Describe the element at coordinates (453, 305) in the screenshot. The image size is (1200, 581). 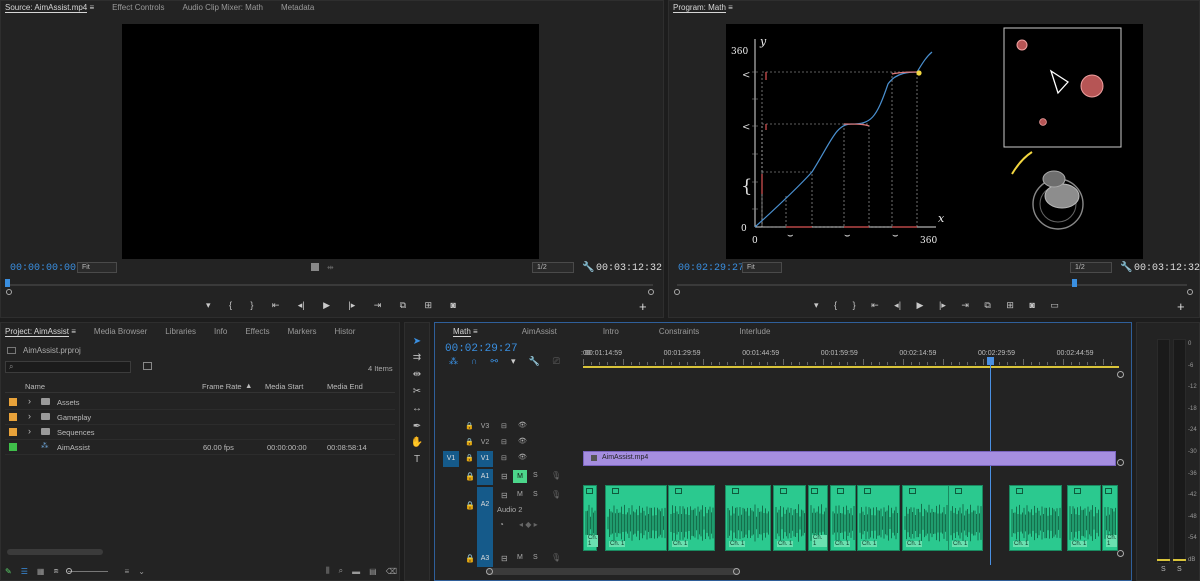
I see `export-frame-icon: ◙` at that location.